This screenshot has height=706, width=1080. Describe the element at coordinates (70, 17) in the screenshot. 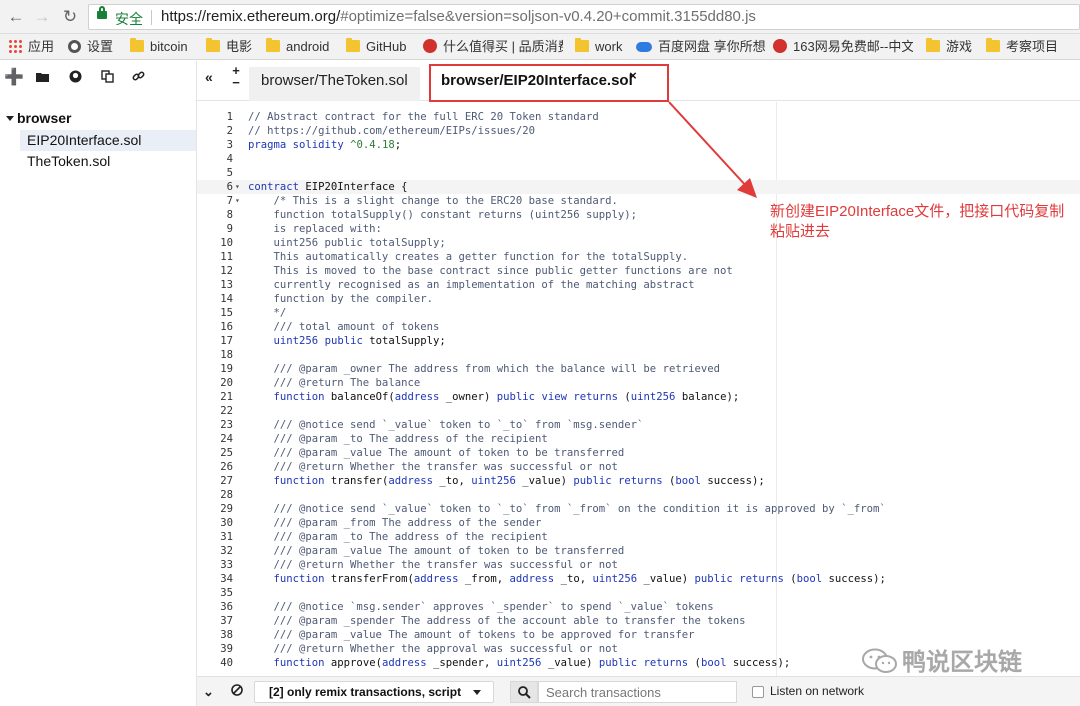

I see `reload-icon: ↻` at that location.